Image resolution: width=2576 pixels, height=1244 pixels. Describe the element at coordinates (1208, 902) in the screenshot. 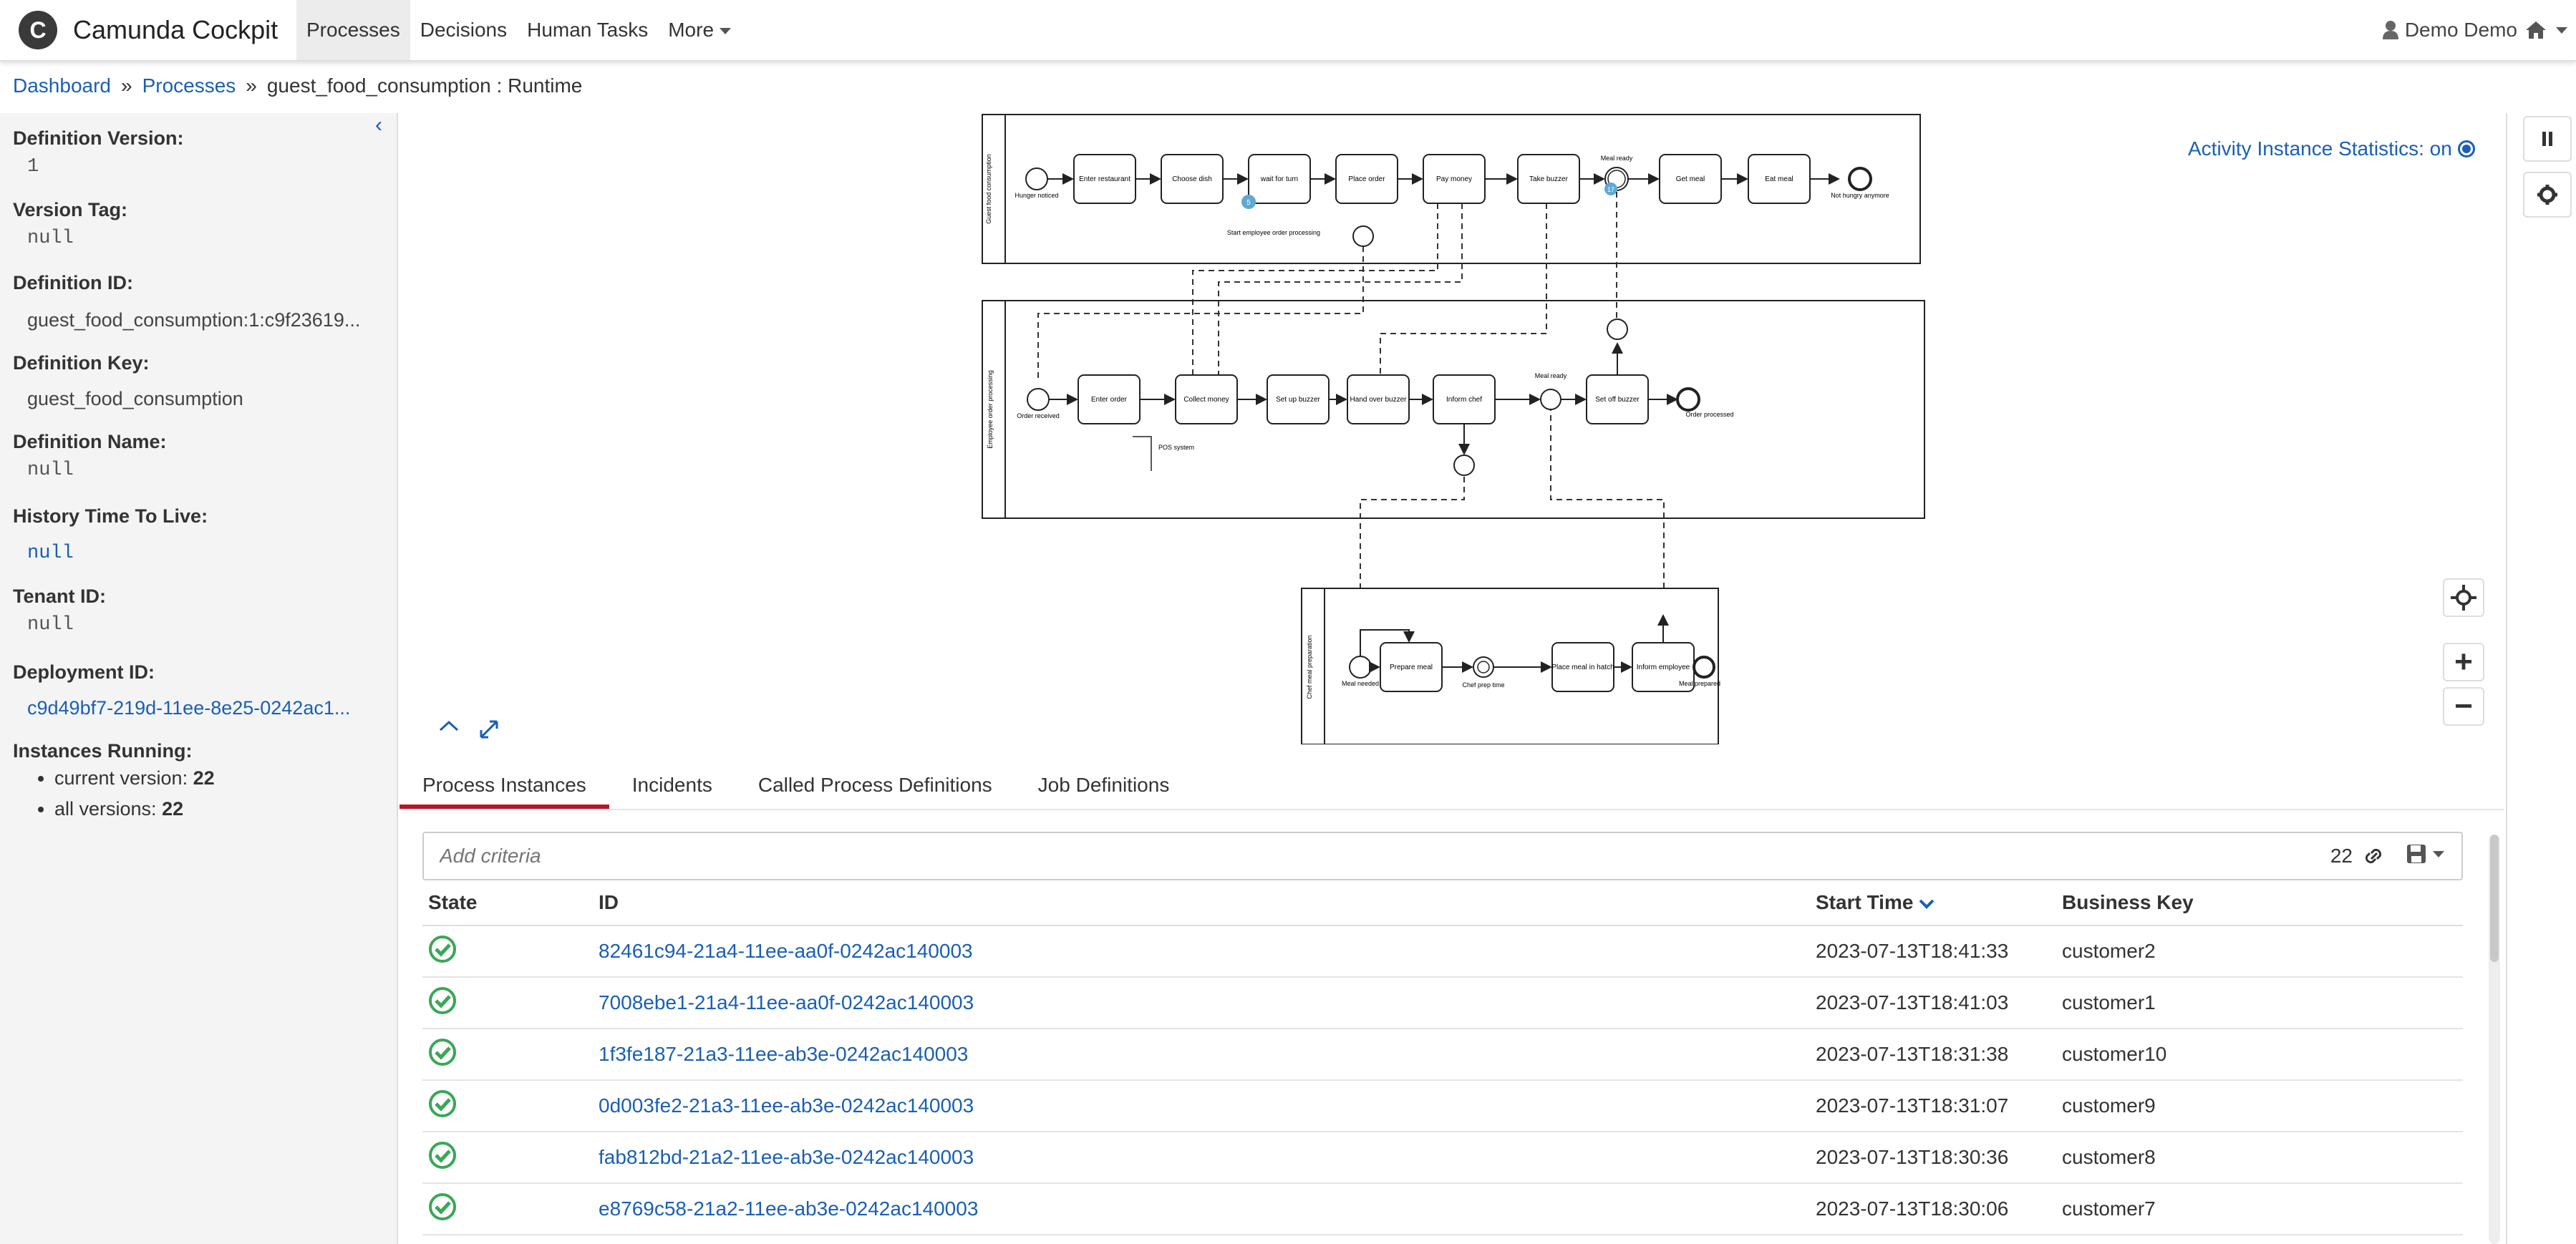

I see `column-header-id: ID` at that location.